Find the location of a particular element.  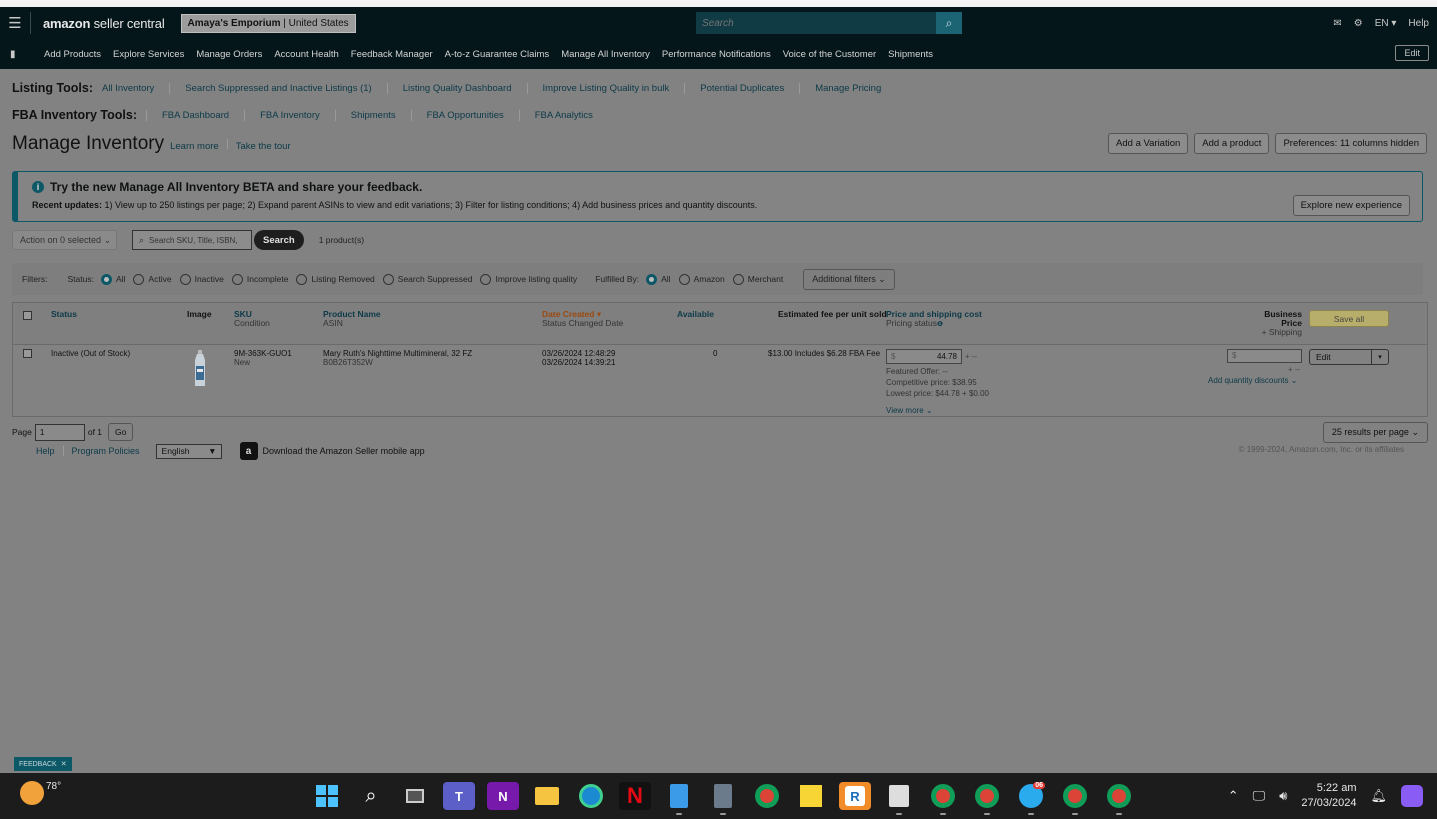

nav-item-feedback-manager: Feedback Manager is located at coordinates (392, 54).